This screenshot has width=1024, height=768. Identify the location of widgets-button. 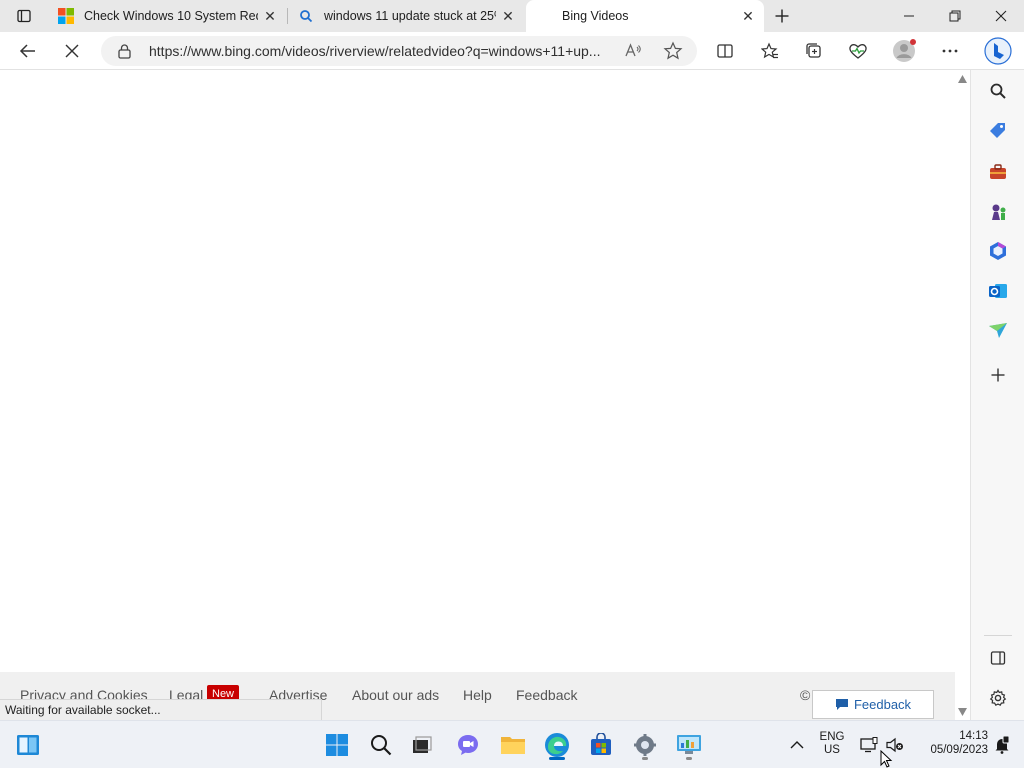
(28, 745).